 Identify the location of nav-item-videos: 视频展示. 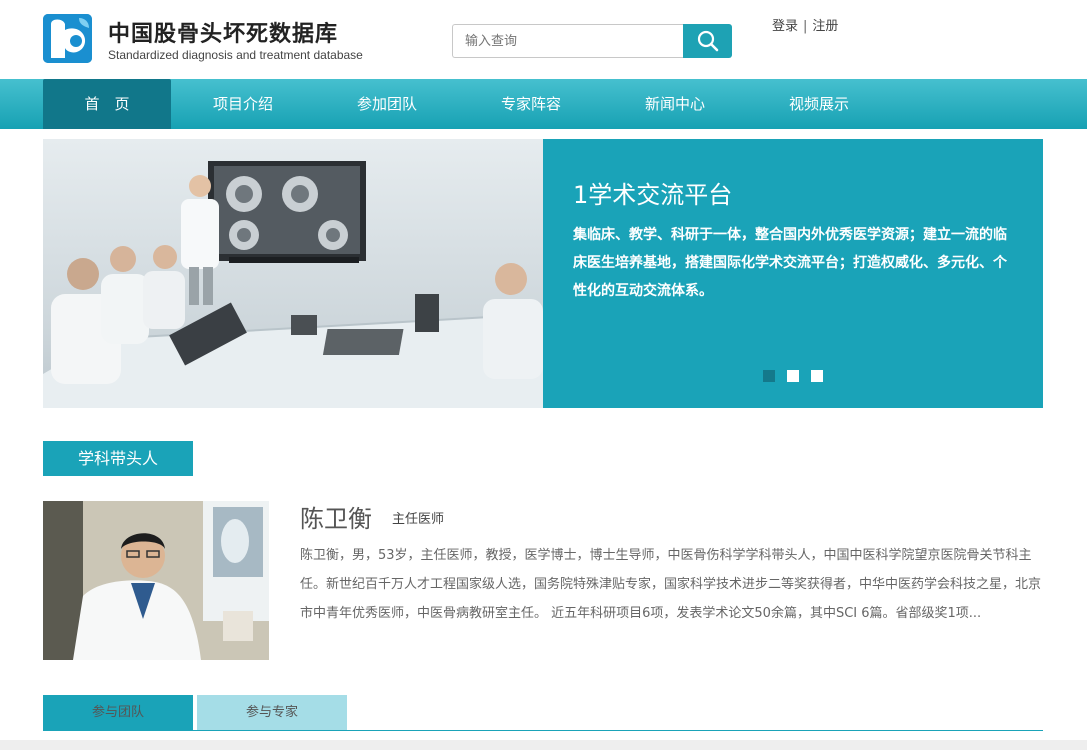
(819, 104).